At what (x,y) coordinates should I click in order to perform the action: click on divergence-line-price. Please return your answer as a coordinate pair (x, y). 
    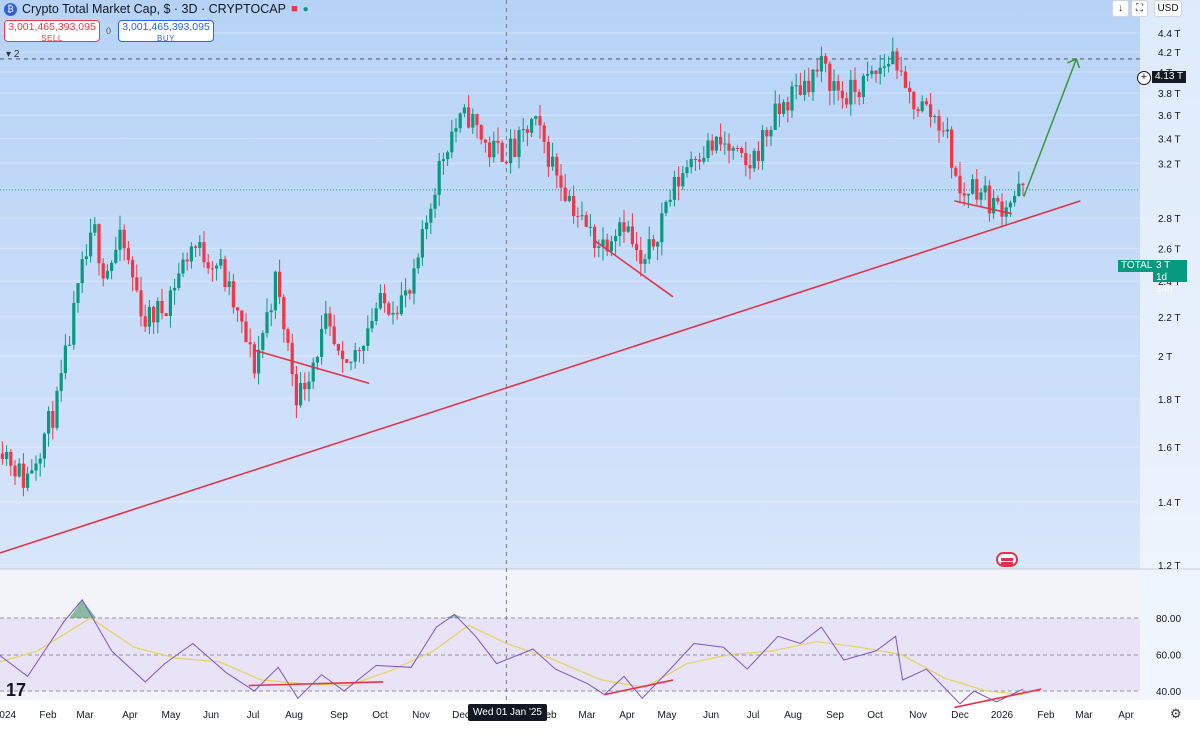
    Looking at the image, I should click on (311, 366).